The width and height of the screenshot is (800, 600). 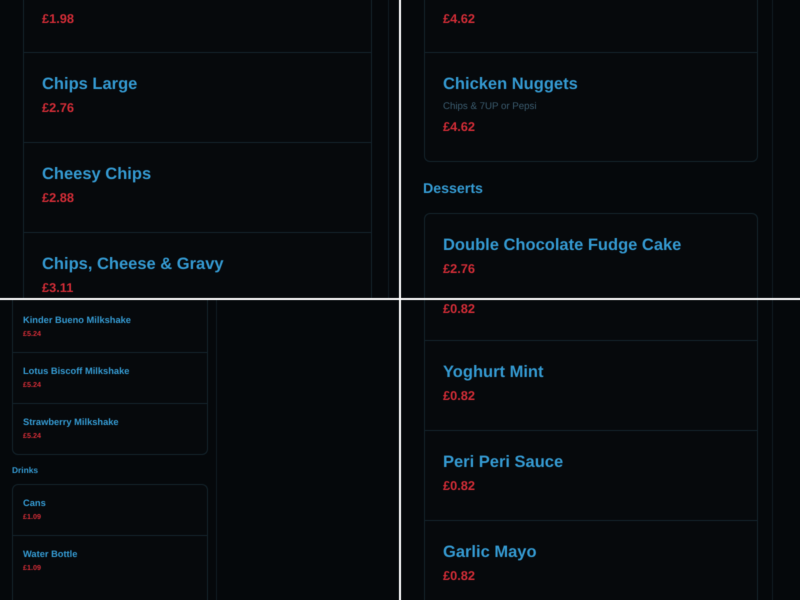 I want to click on item-name: Cans, so click(x=35, y=503).